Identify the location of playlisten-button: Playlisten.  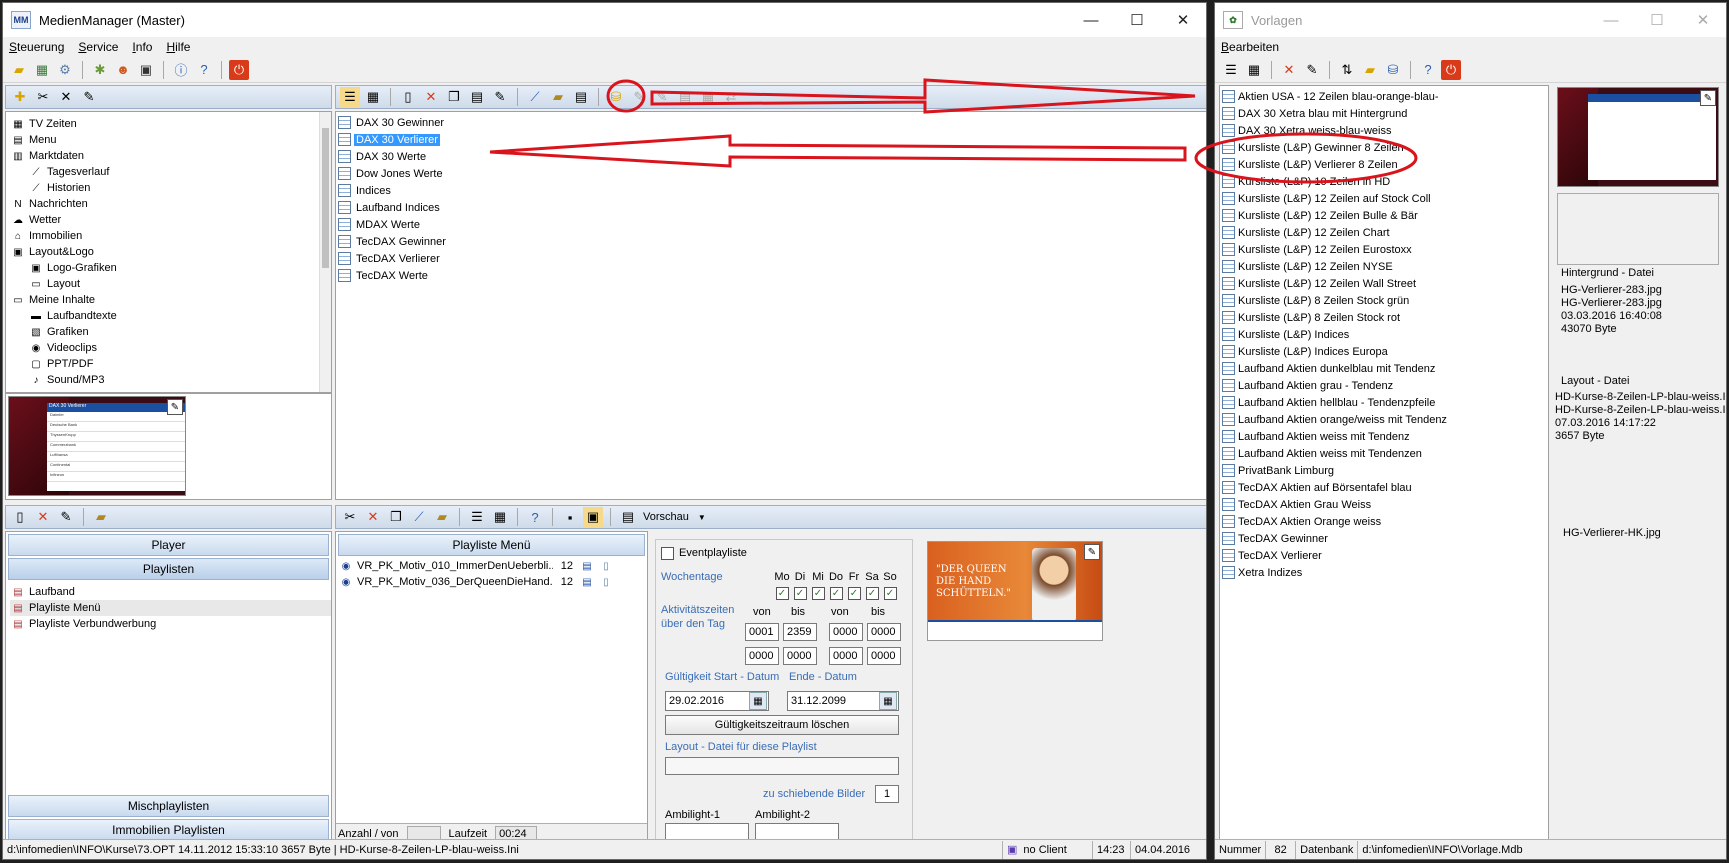
(168, 569).